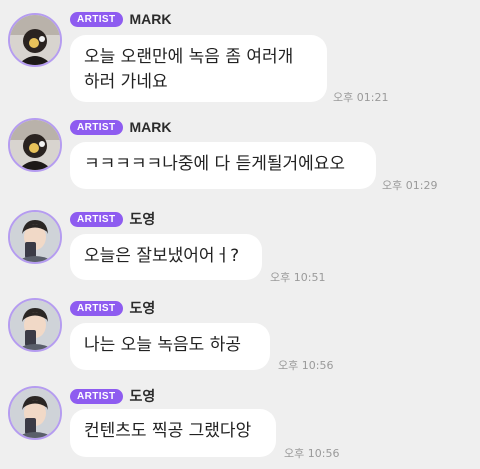 Image resolution: width=480 pixels, height=469 pixels. What do you see at coordinates (168, 431) in the screenshot?
I see `message-line: 컨텐츠도 찍공 그랬다앙` at bounding box center [168, 431].